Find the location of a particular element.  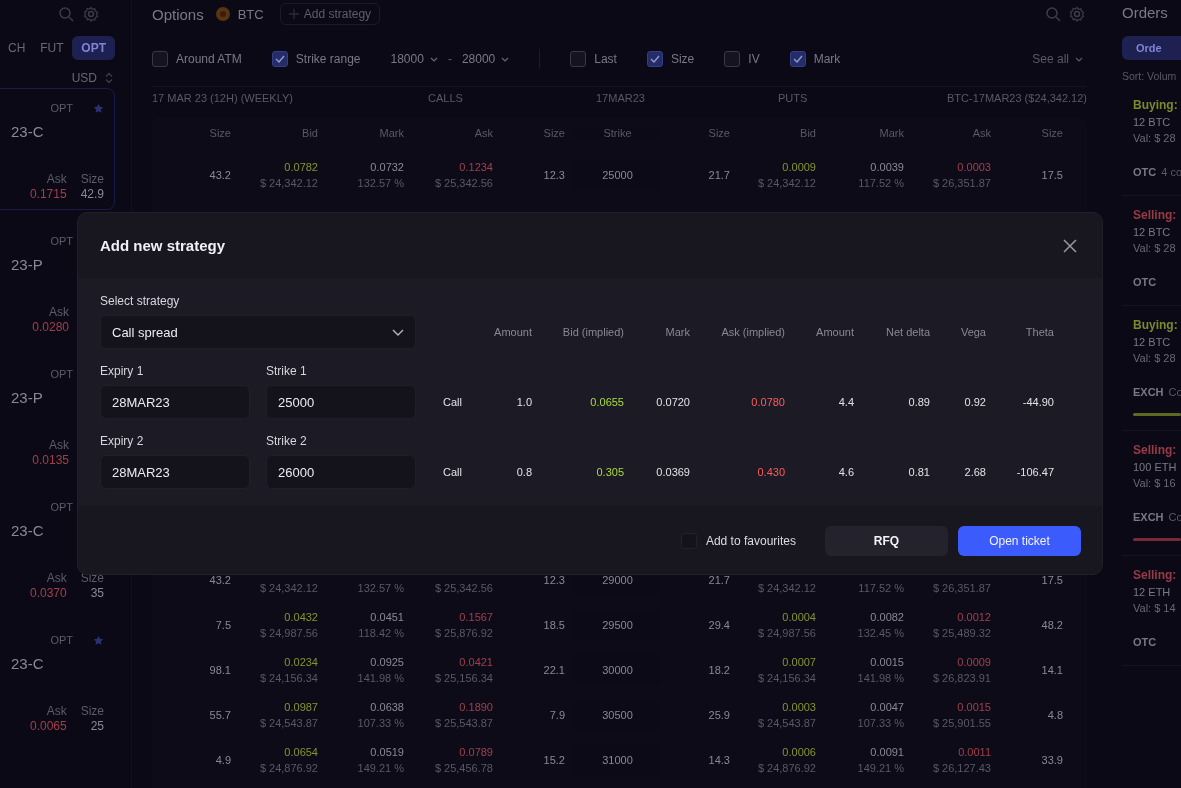

instrument-name: 23-C is located at coordinates (27, 663).